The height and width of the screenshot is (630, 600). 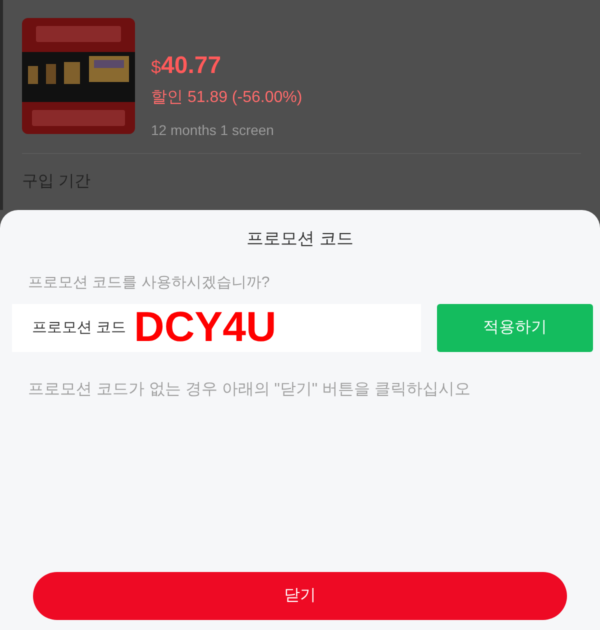 I want to click on discount-text: 할인 51.89 (-56.00%), so click(x=226, y=98).